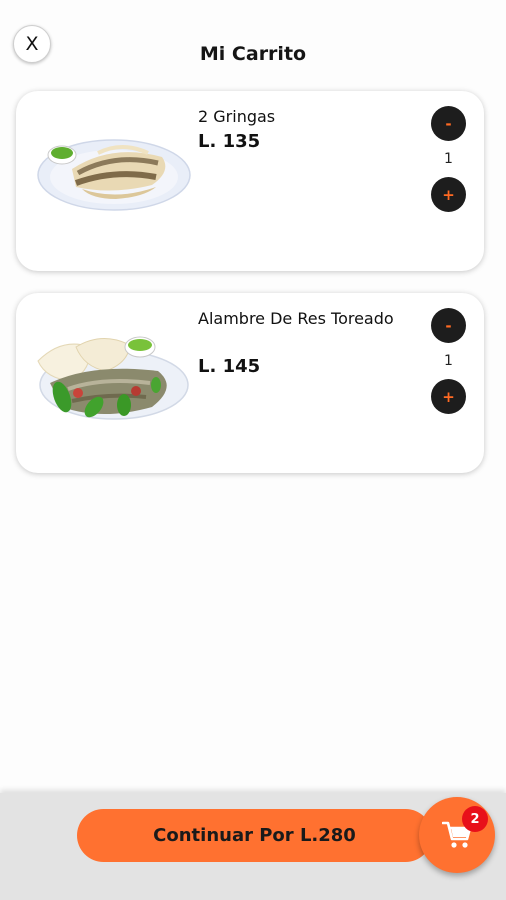  Describe the element at coordinates (475, 819) in the screenshot. I see `cart-count-badge: 2` at that location.